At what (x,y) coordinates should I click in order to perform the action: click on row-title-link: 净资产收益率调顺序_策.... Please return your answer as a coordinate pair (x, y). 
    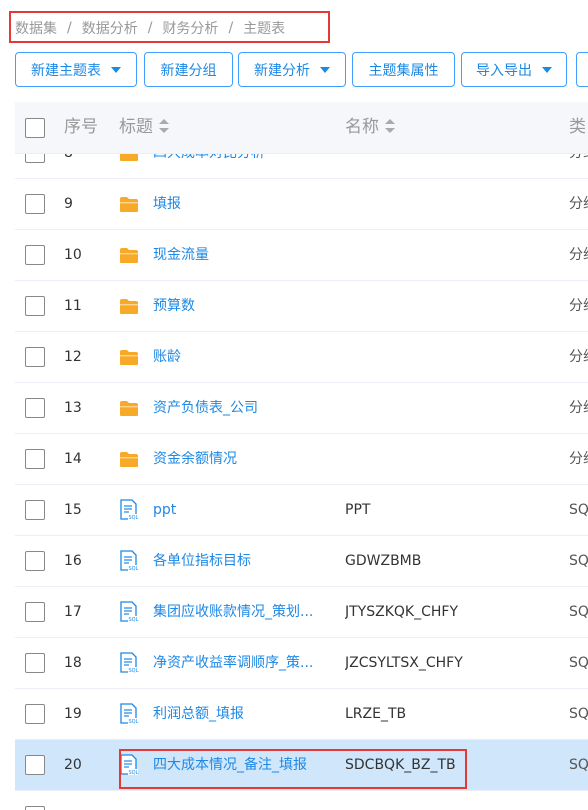
    Looking at the image, I should click on (239, 663).